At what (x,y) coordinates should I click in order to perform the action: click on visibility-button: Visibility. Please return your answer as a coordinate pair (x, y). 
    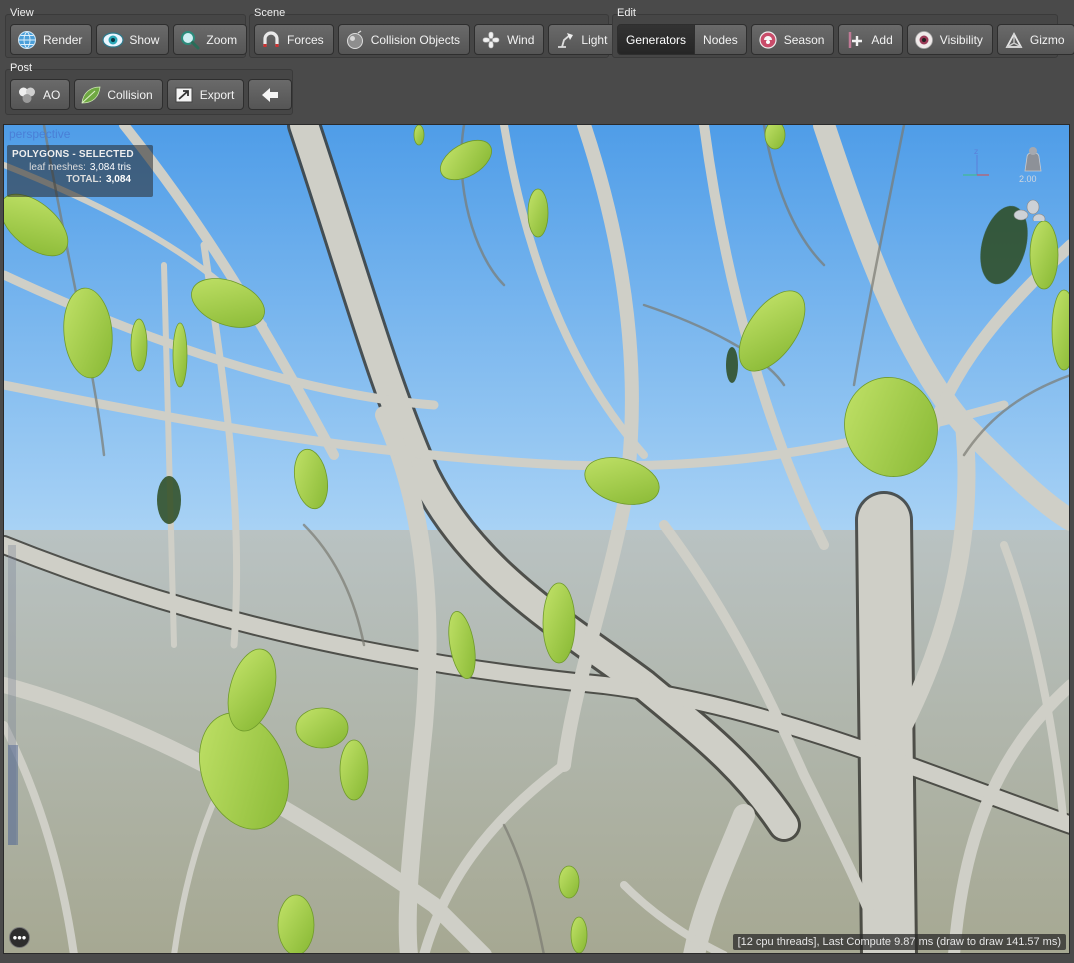
    Looking at the image, I should click on (949, 39).